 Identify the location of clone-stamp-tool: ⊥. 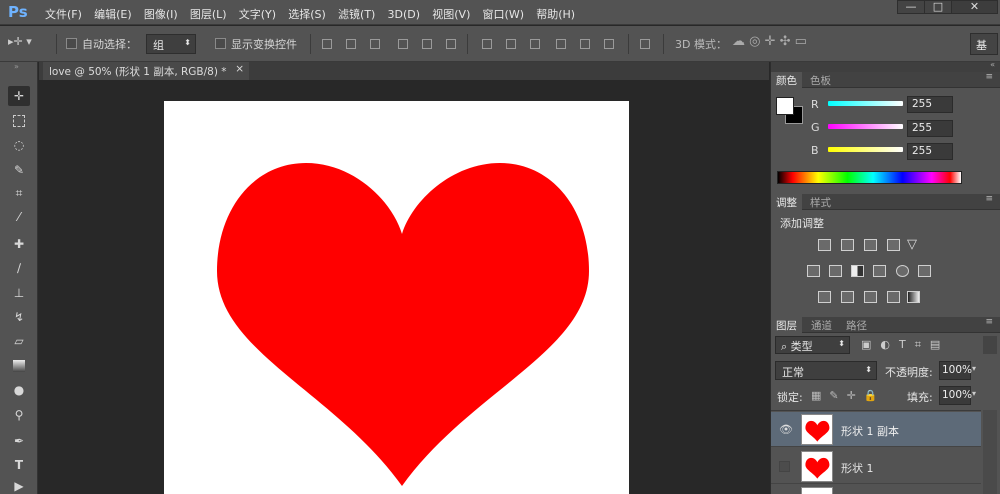
(19, 293).